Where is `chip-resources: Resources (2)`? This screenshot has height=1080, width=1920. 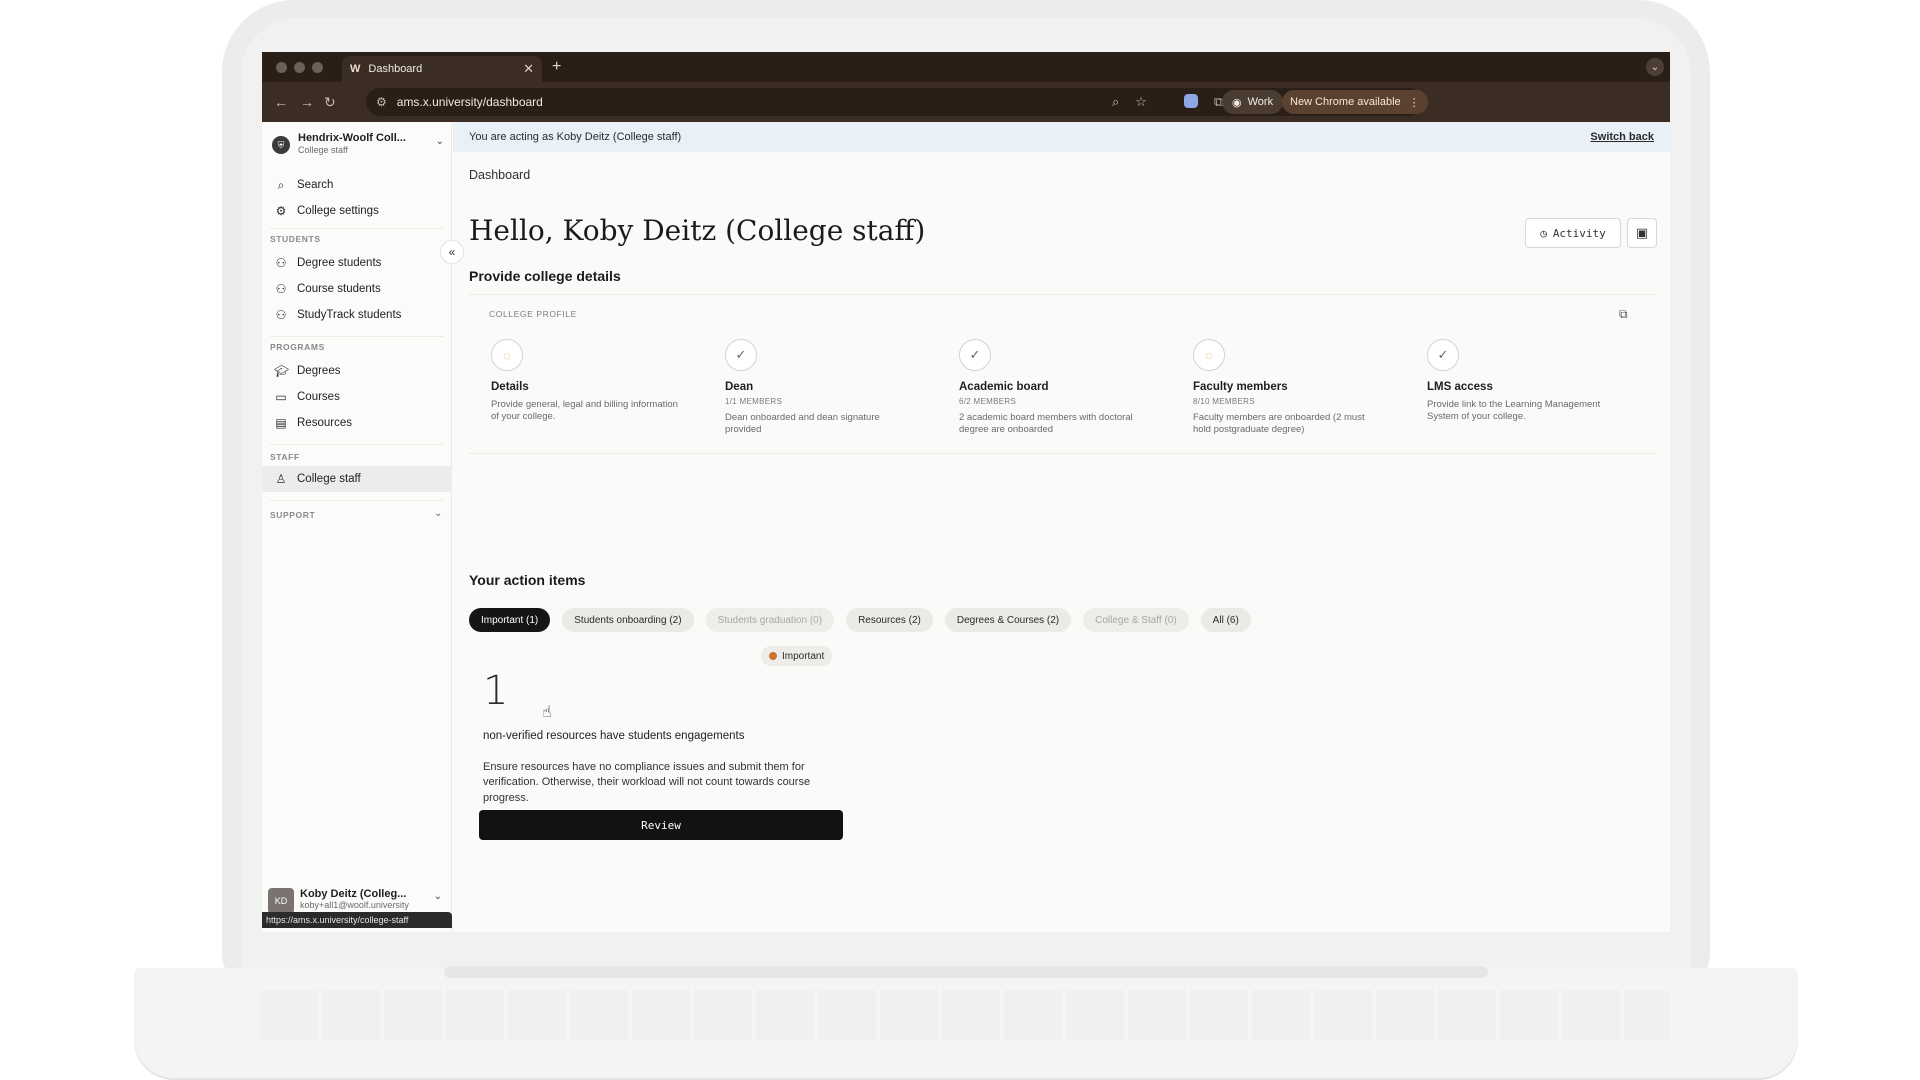 chip-resources: Resources (2) is located at coordinates (889, 620).